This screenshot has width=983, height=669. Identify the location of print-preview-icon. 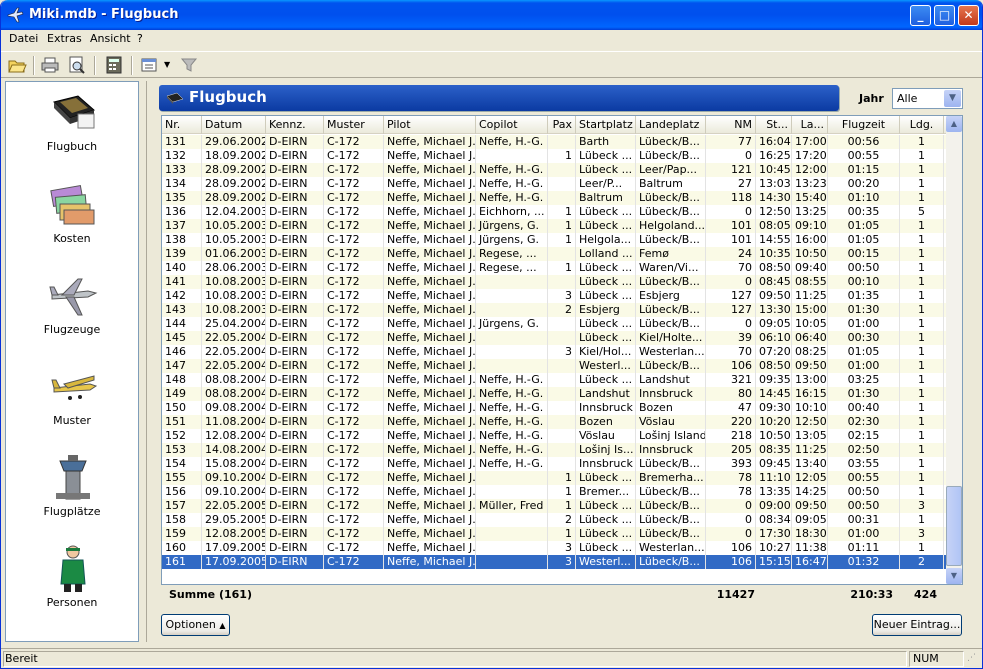
(77, 65).